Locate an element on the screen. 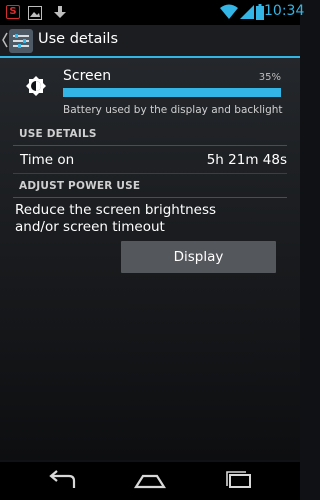 This screenshot has width=320, height=500. screen-usage-title: Screen is located at coordinates (87, 76).